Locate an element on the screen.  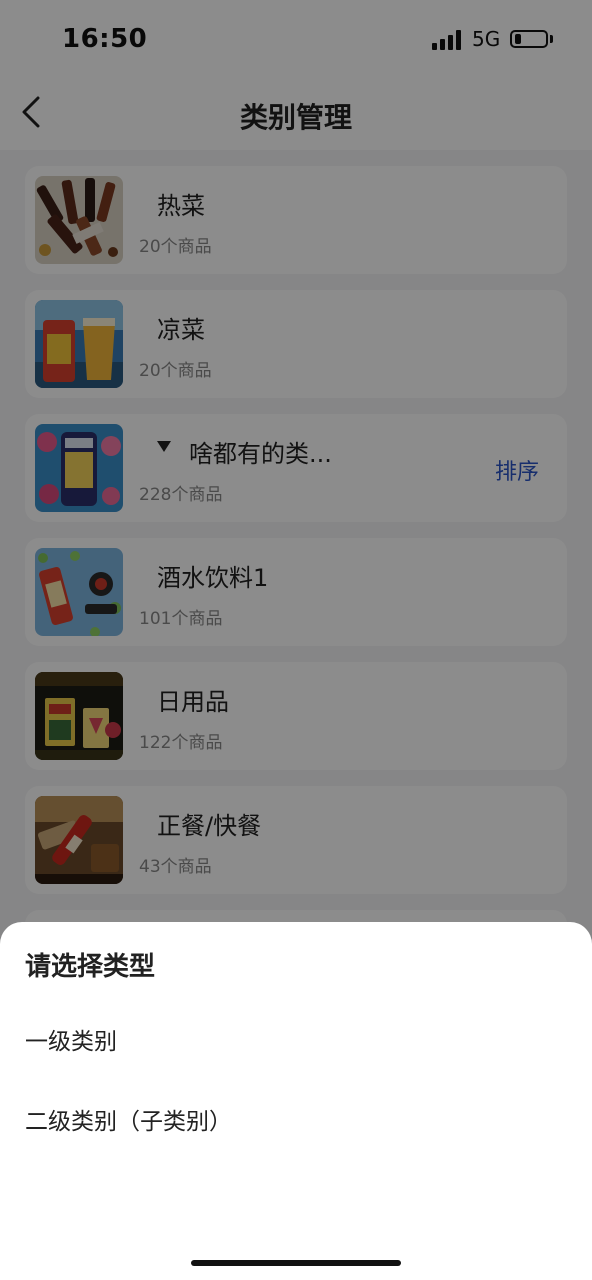
sheet-title: 请选择类型 is located at coordinates (90, 967).